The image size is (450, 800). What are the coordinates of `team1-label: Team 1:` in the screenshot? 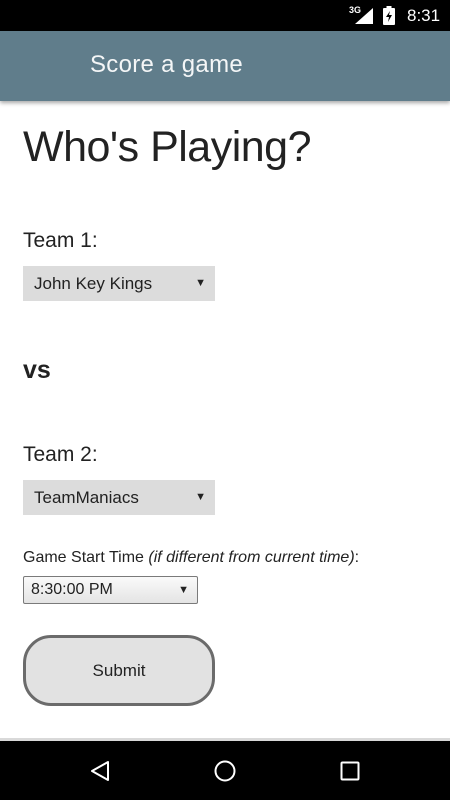 It's located at (60, 240).